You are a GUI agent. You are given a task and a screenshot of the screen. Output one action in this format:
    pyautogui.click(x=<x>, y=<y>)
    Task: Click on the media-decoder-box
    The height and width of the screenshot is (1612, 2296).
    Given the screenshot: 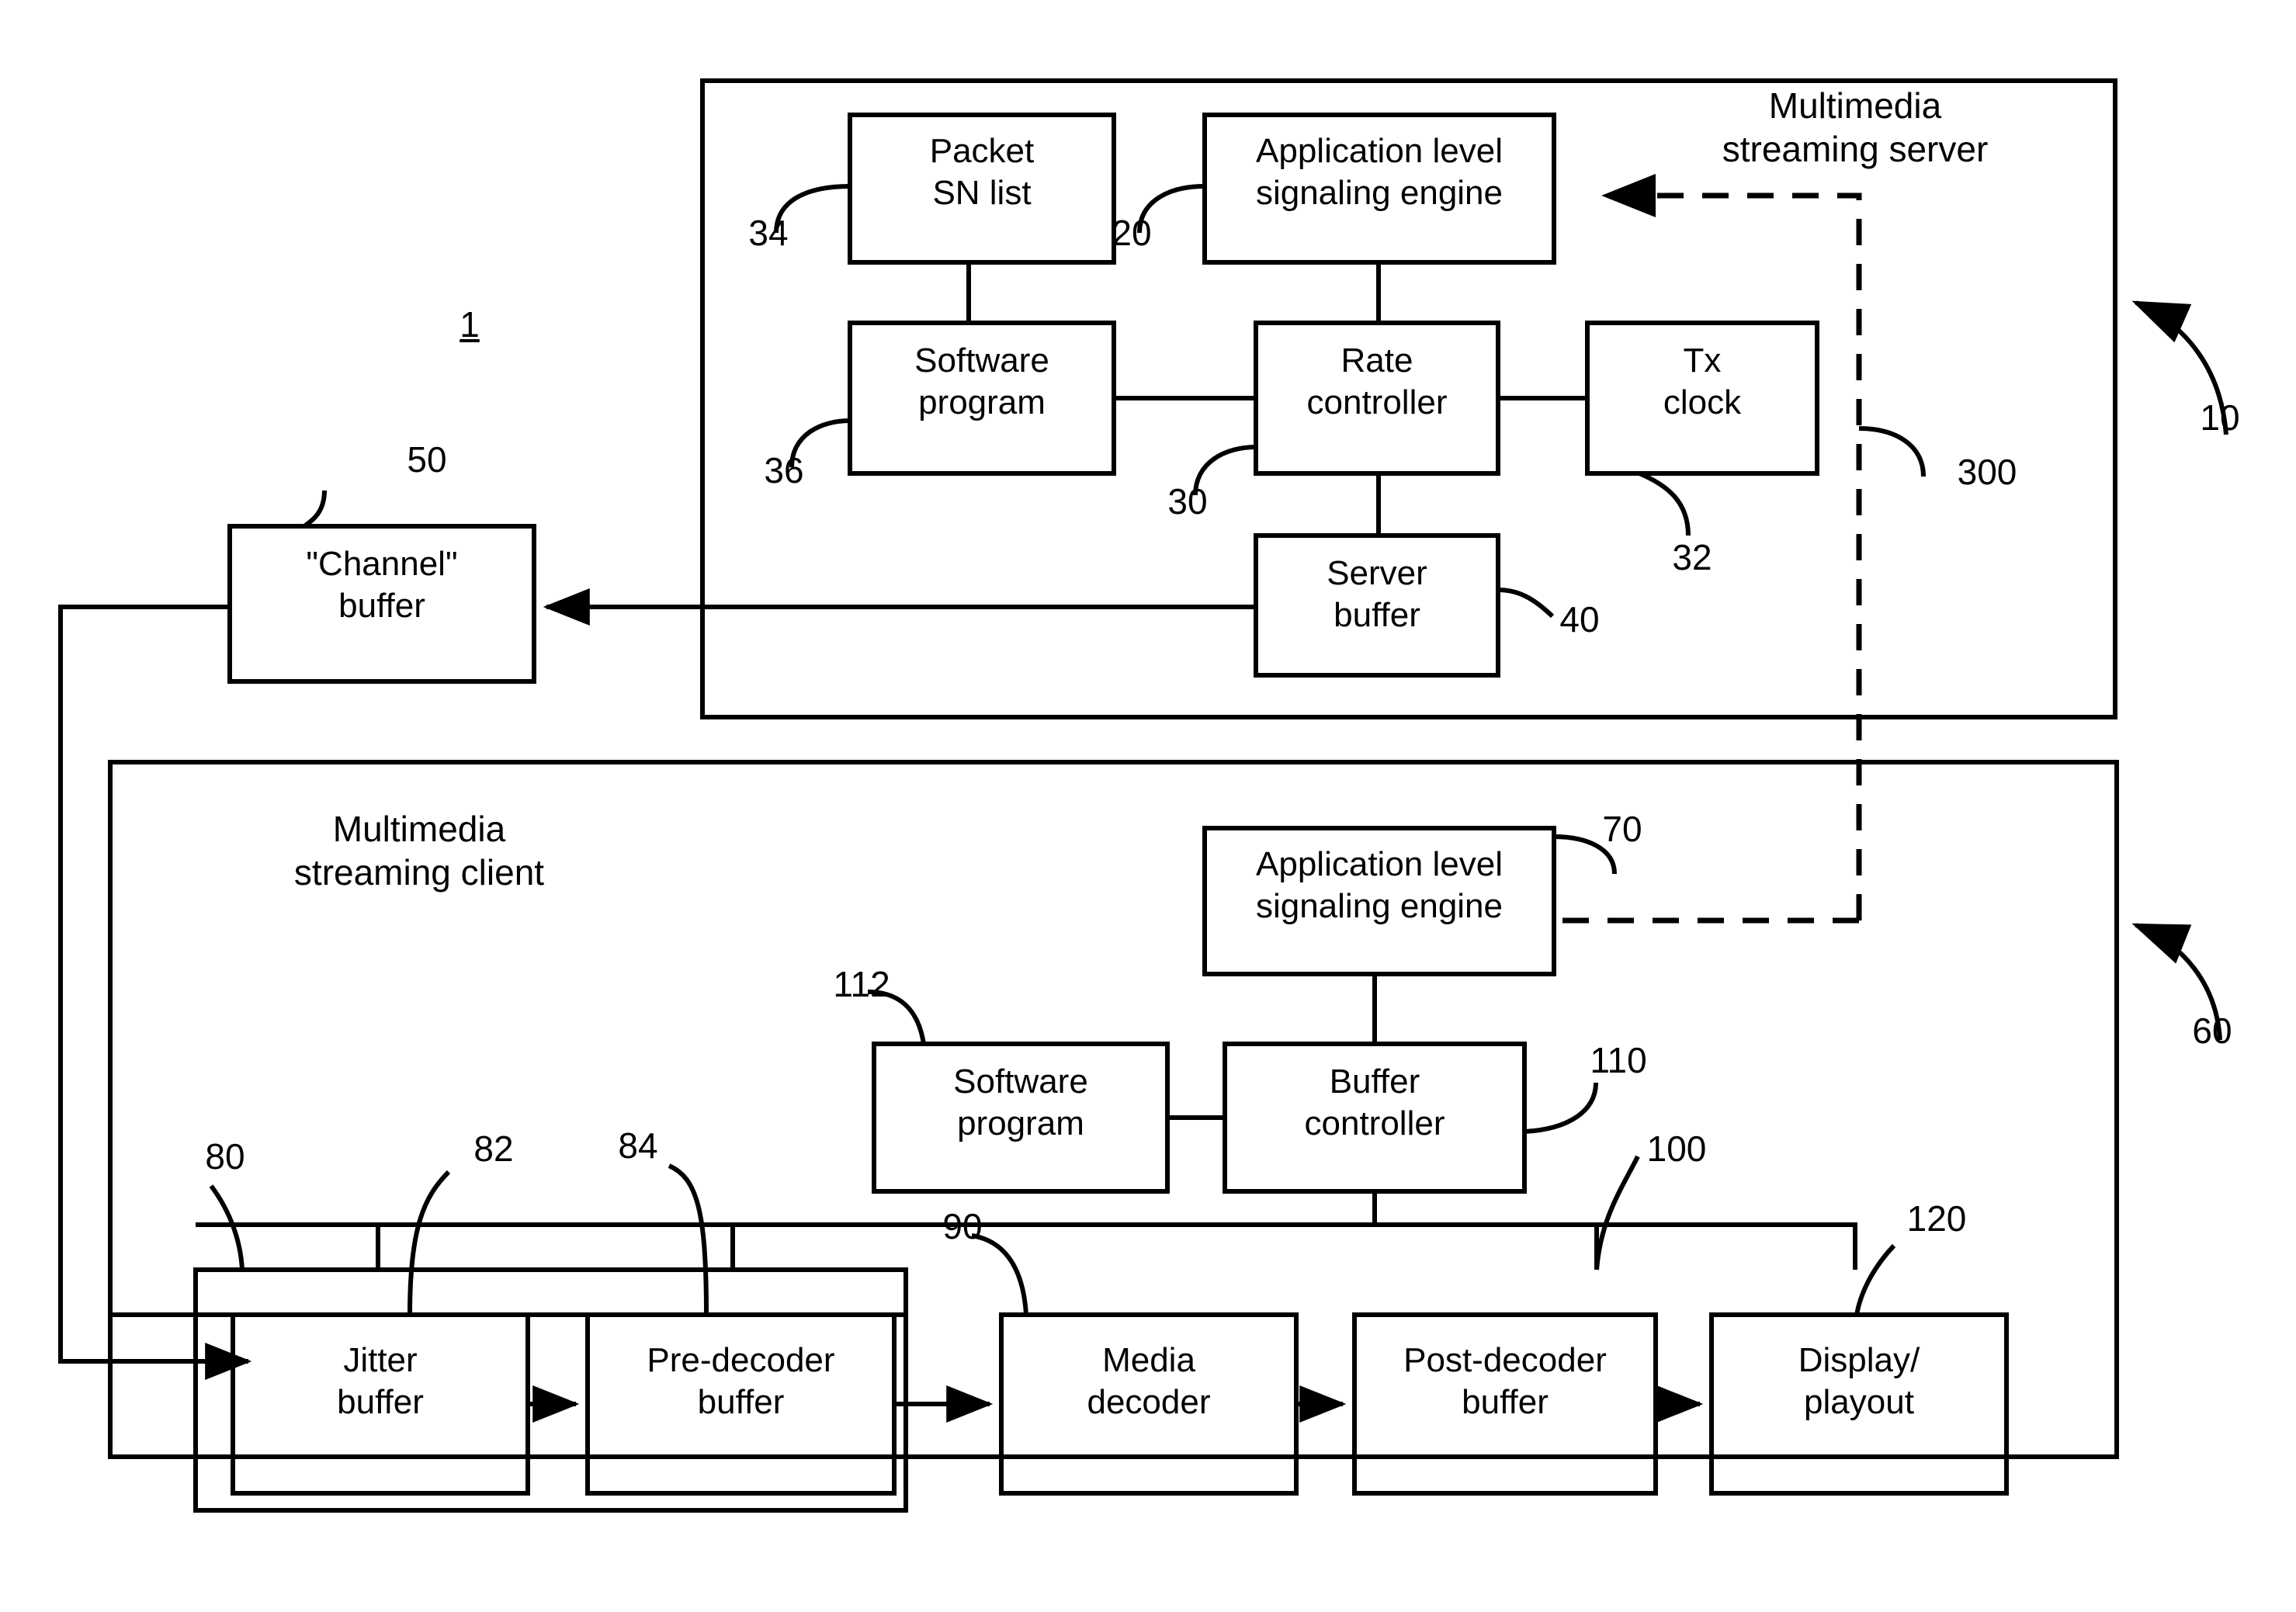 What is the action you would take?
    pyautogui.click(x=1149, y=1404)
    